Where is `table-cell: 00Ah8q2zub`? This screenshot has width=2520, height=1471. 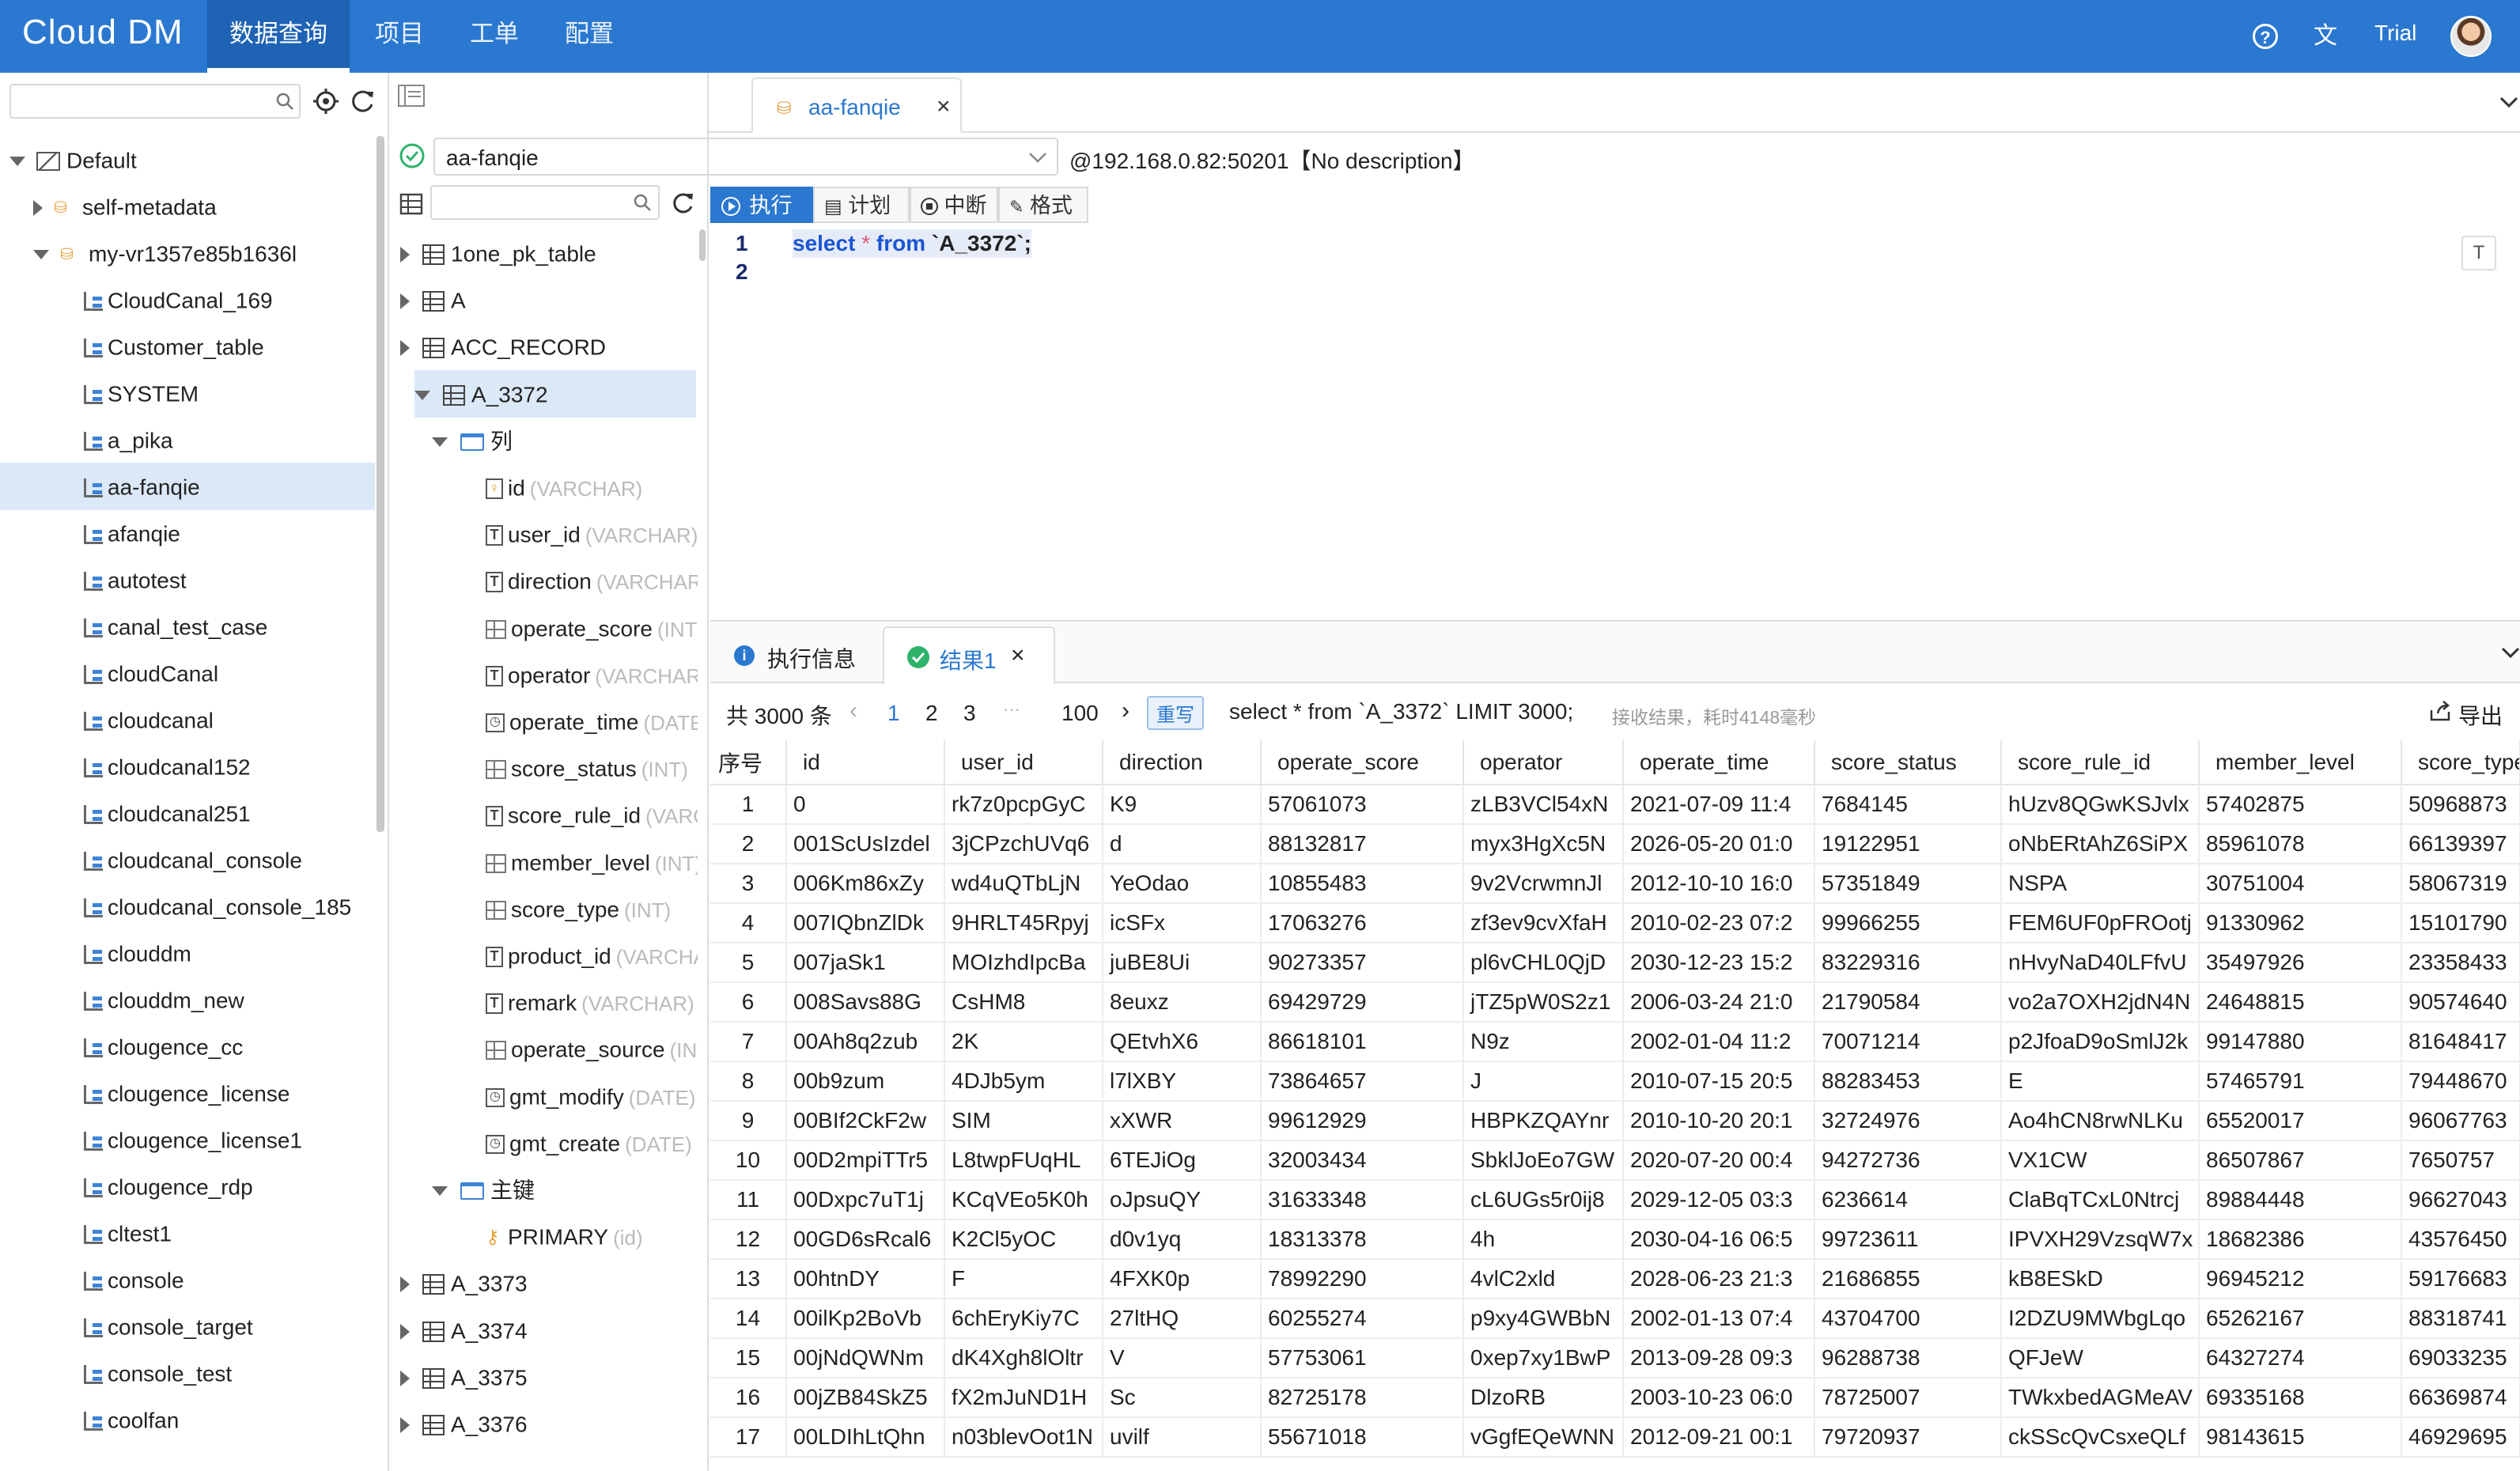
table-cell: 00Ah8q2zub is located at coordinates (865, 1042).